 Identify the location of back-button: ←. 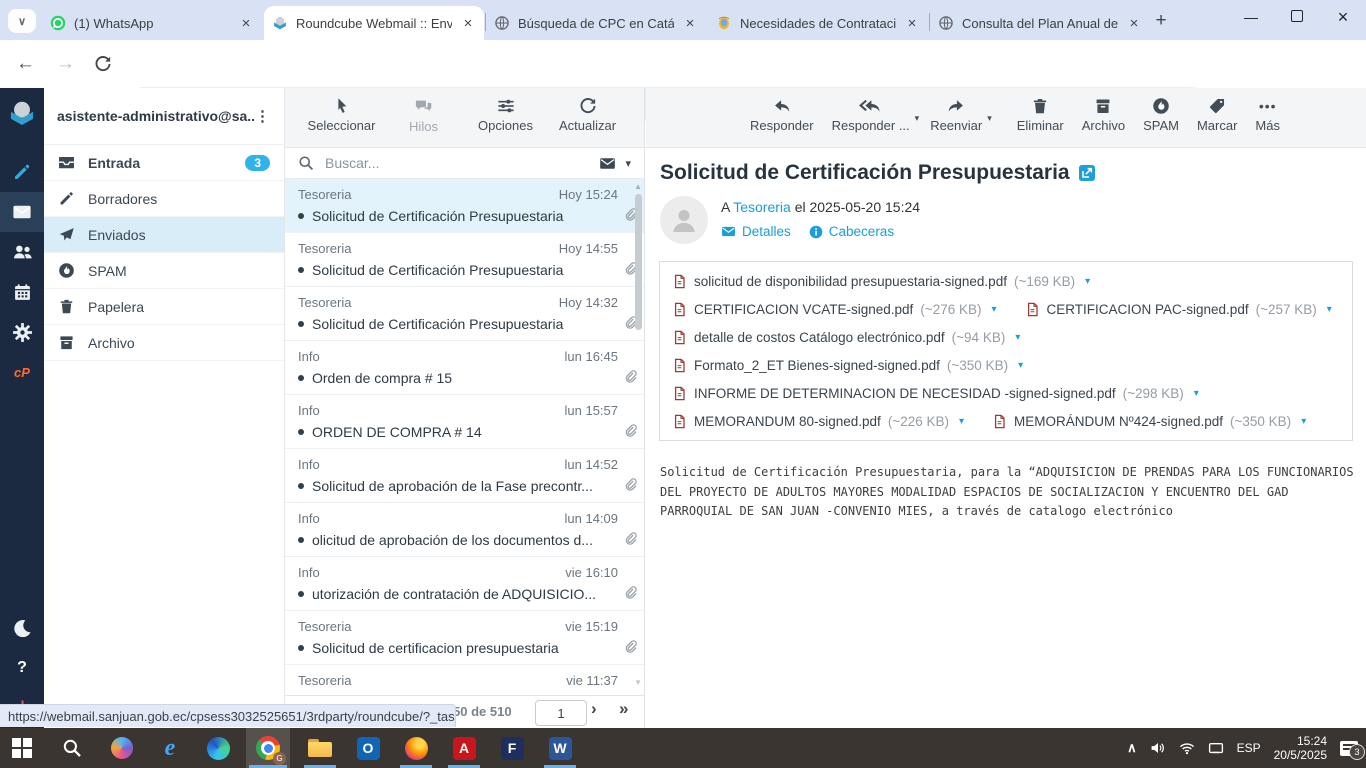
(25, 64).